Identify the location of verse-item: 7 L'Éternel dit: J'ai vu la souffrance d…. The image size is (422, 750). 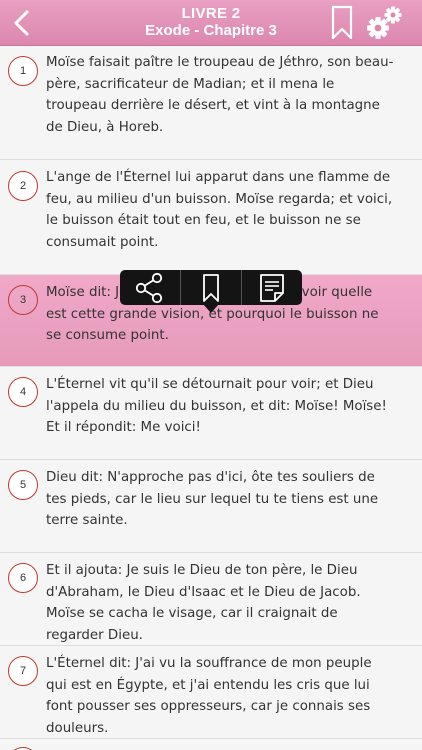
(211, 692).